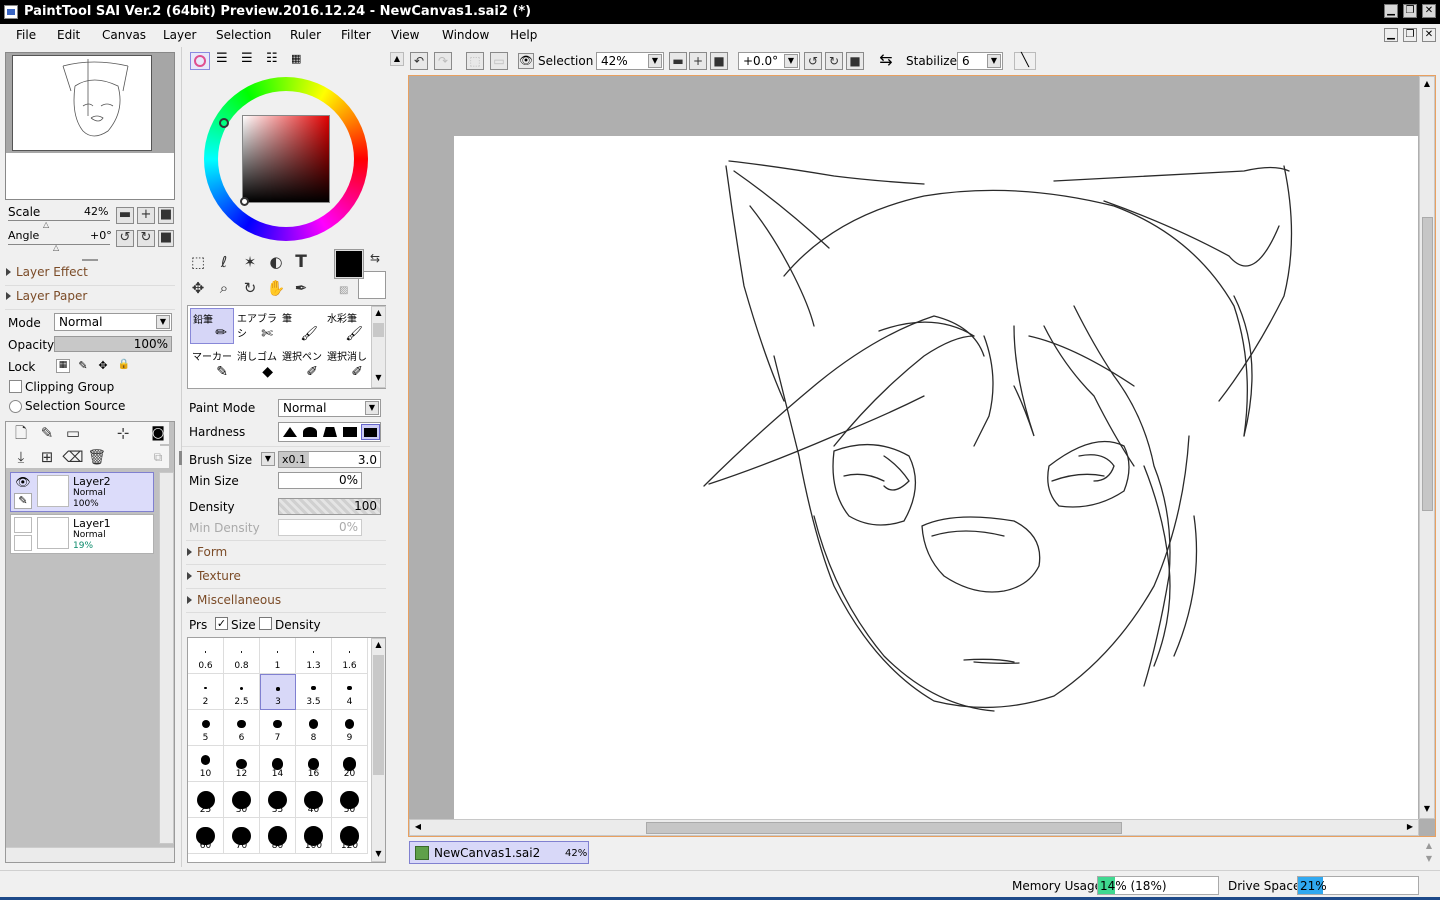 This screenshot has width=1440, height=900. Describe the element at coordinates (405, 35) in the screenshot. I see `menu-view: View` at that location.